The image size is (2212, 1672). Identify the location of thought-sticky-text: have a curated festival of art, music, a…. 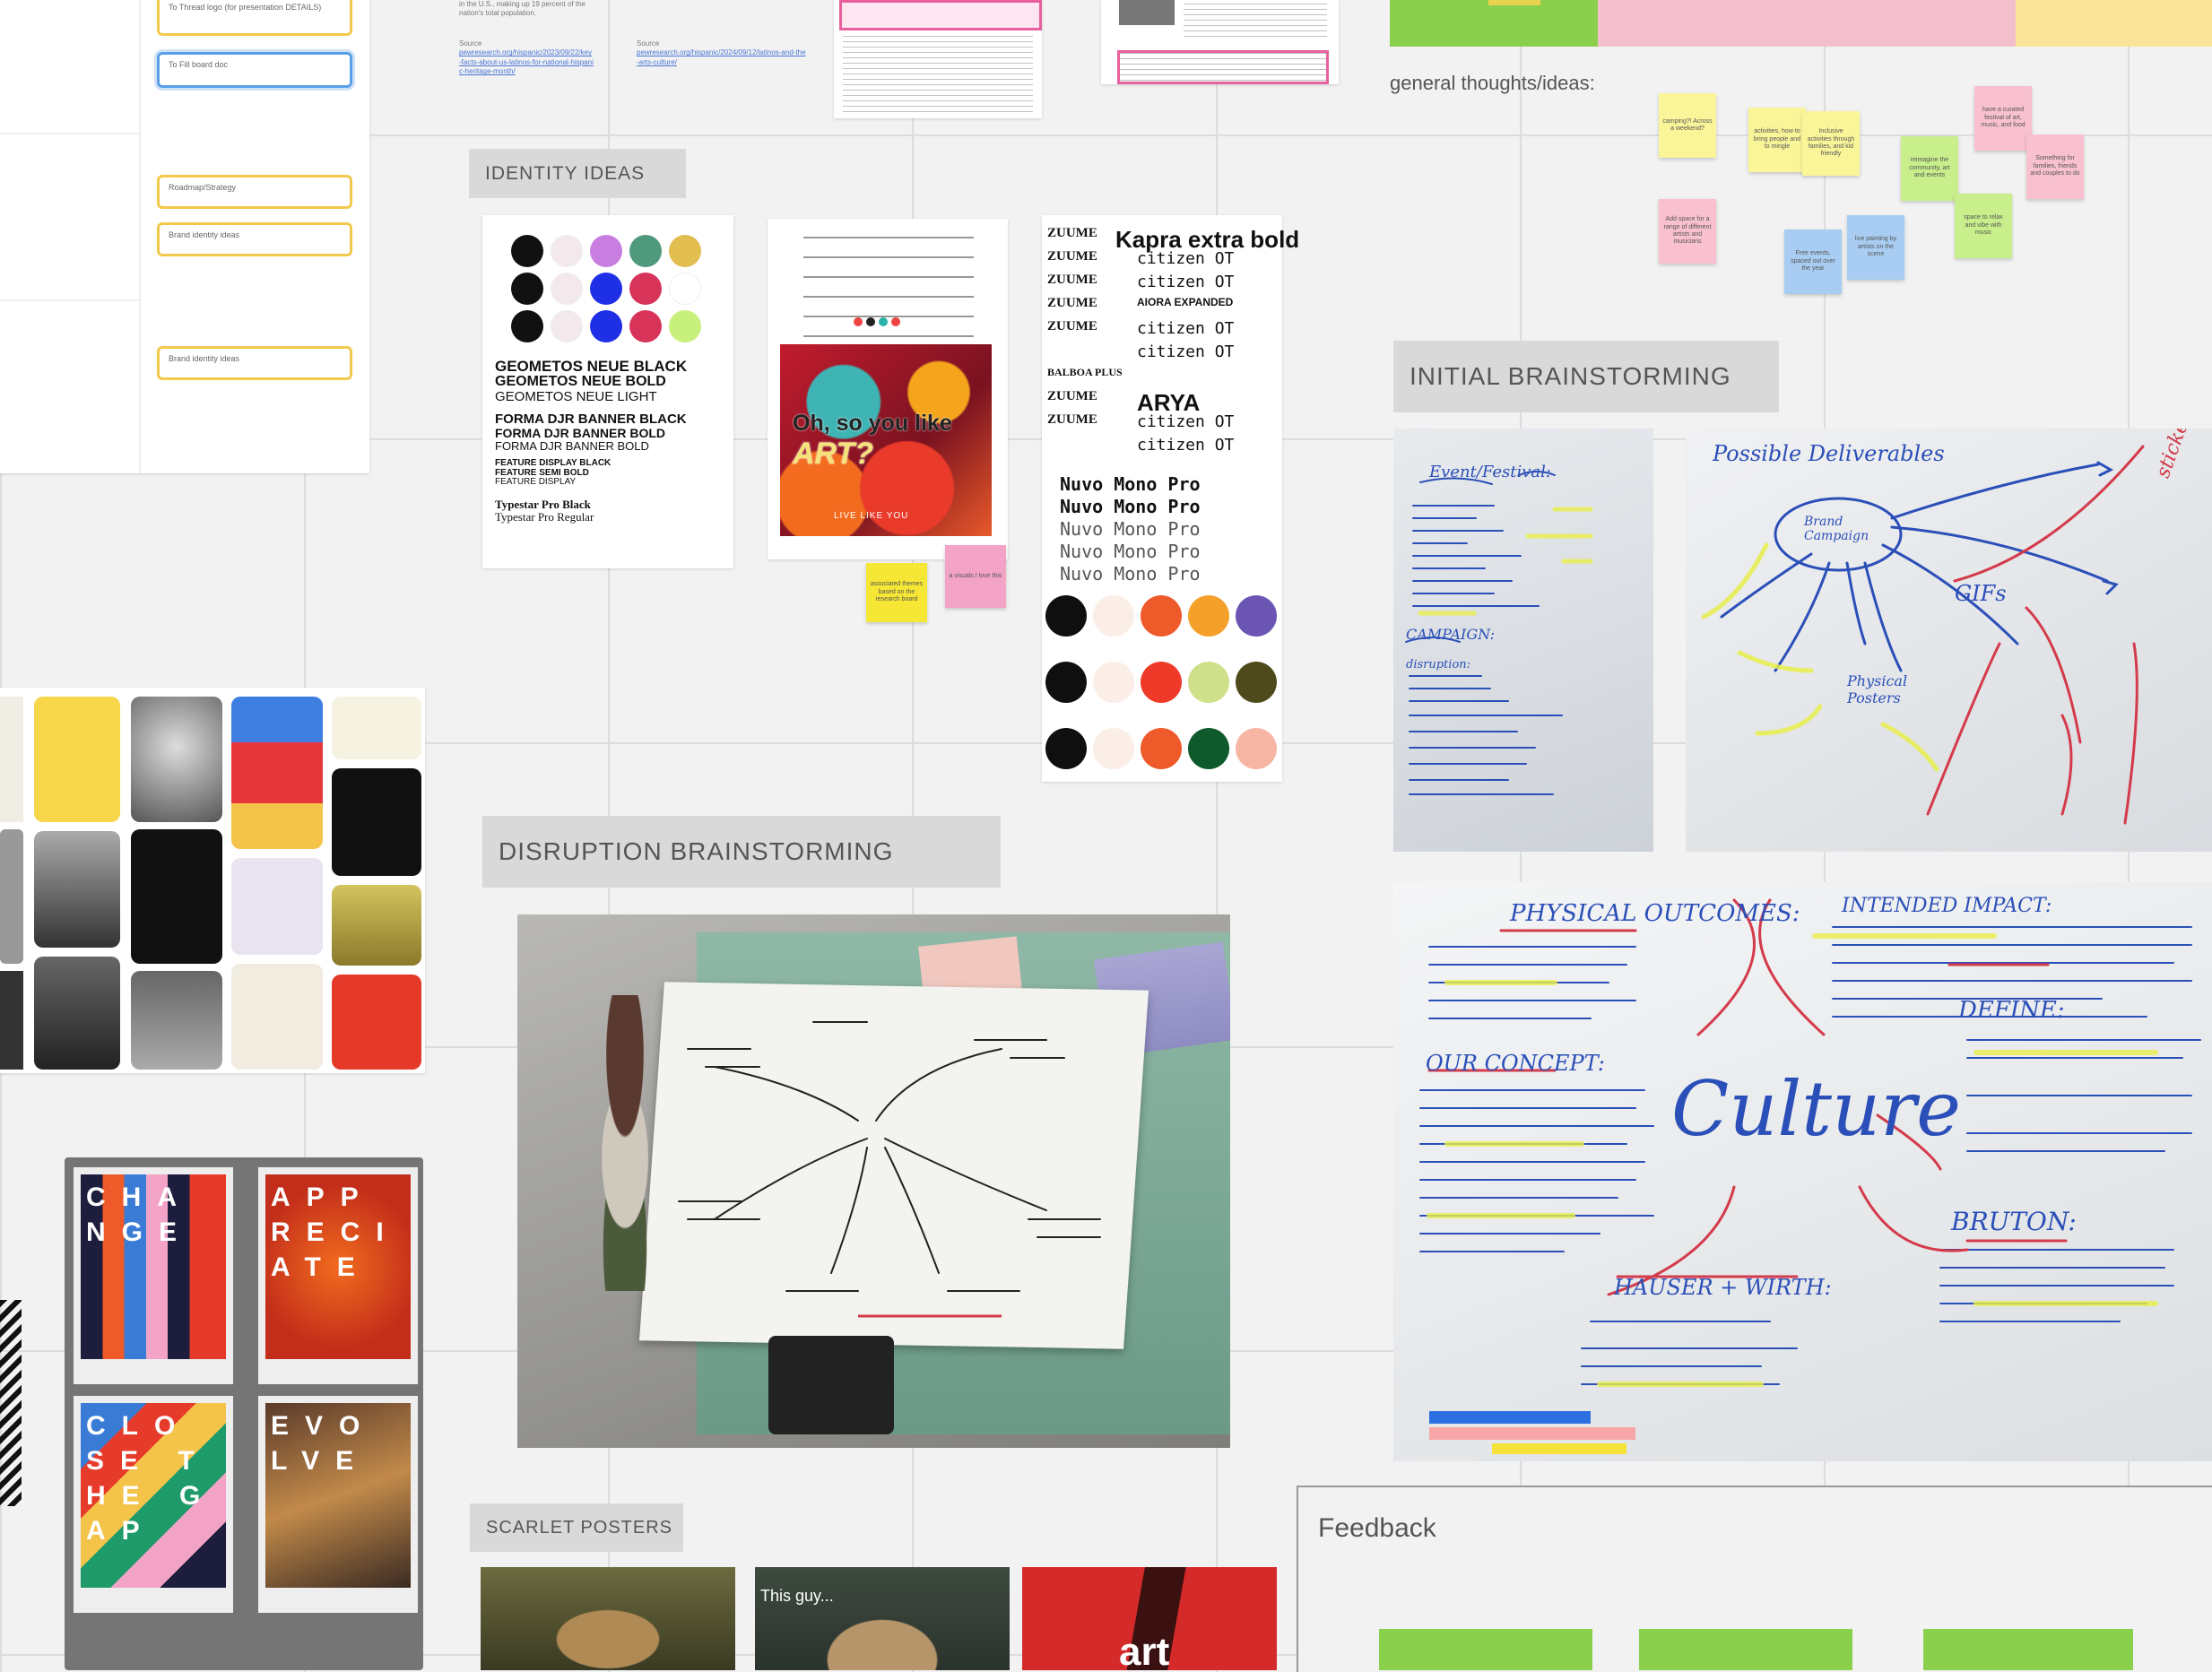
(2003, 118).